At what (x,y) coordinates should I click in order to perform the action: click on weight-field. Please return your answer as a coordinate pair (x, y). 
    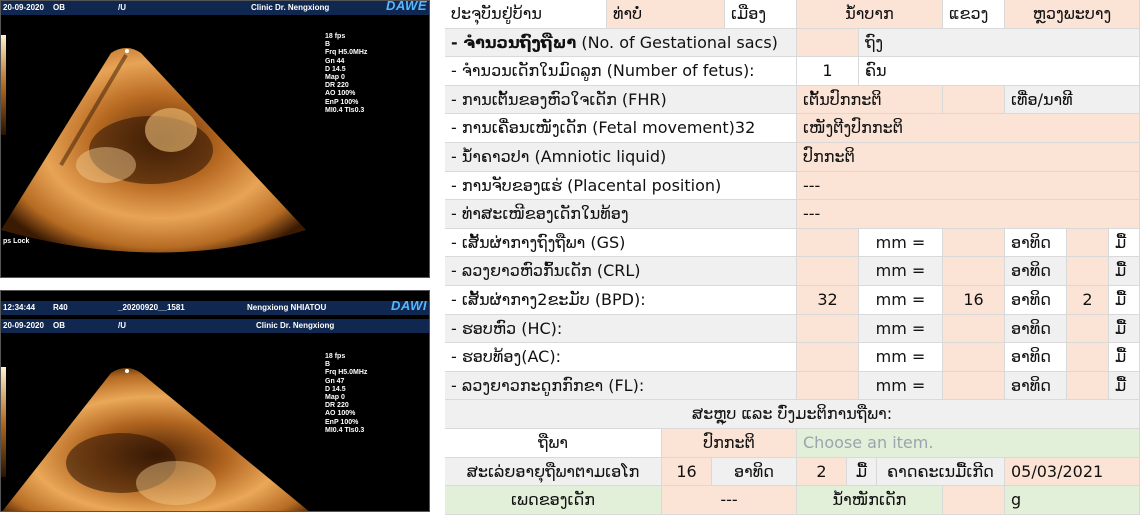
    Looking at the image, I should click on (974, 500).